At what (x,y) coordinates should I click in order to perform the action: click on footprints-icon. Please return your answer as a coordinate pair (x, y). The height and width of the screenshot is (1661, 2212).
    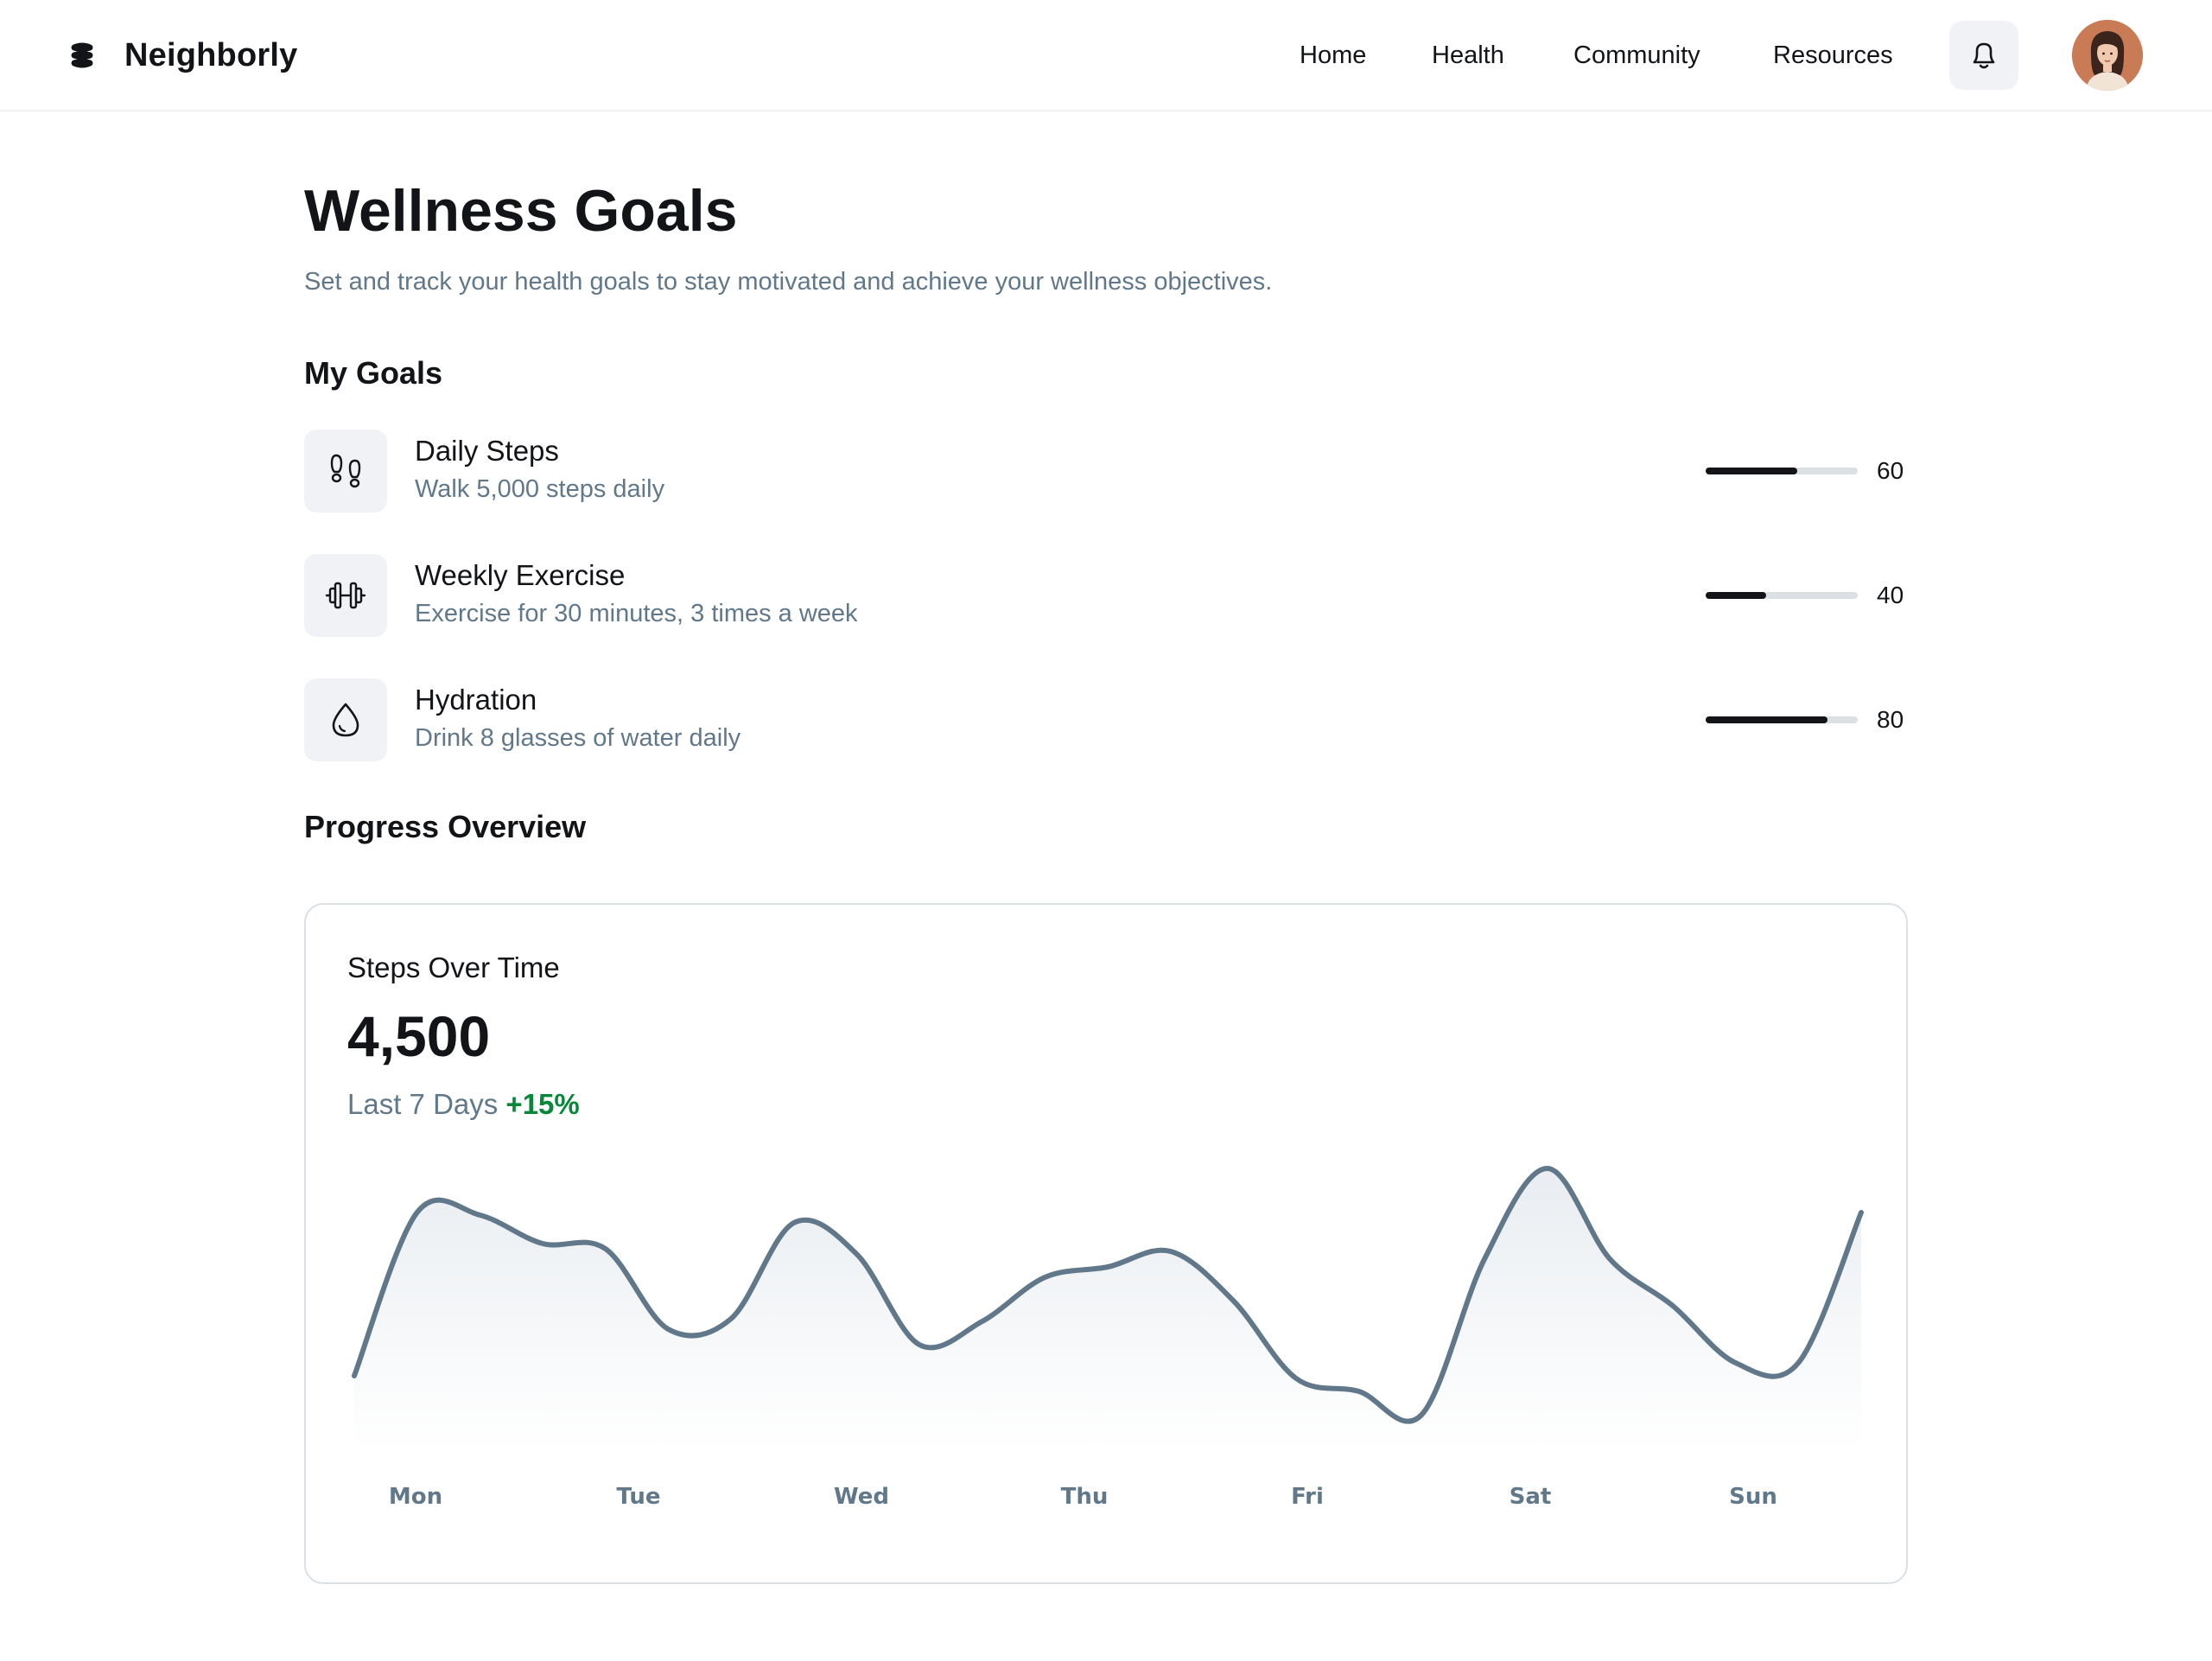
    Looking at the image, I should click on (345, 471).